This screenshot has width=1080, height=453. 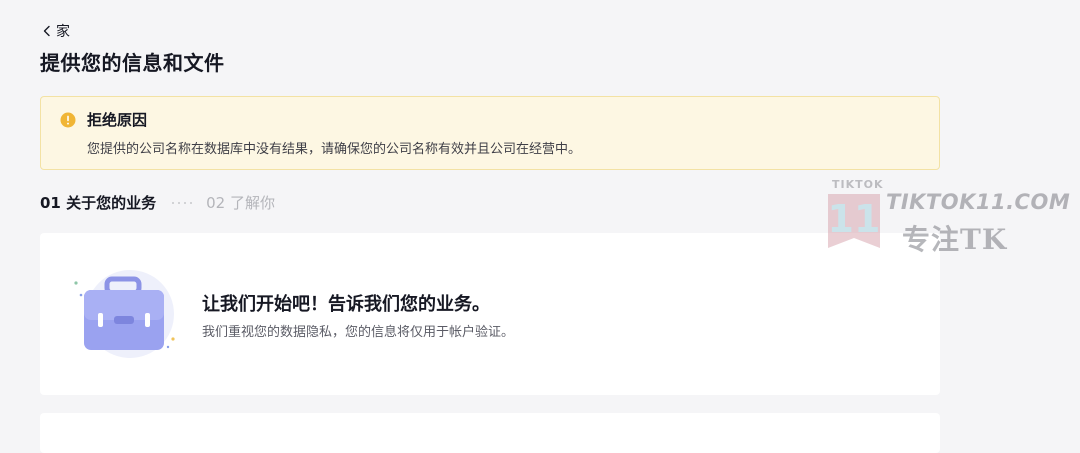 What do you see at coordinates (948, 218) in the screenshot?
I see `watermark: TIKTOK 11 TIKTOK11.COM 专注TK` at bounding box center [948, 218].